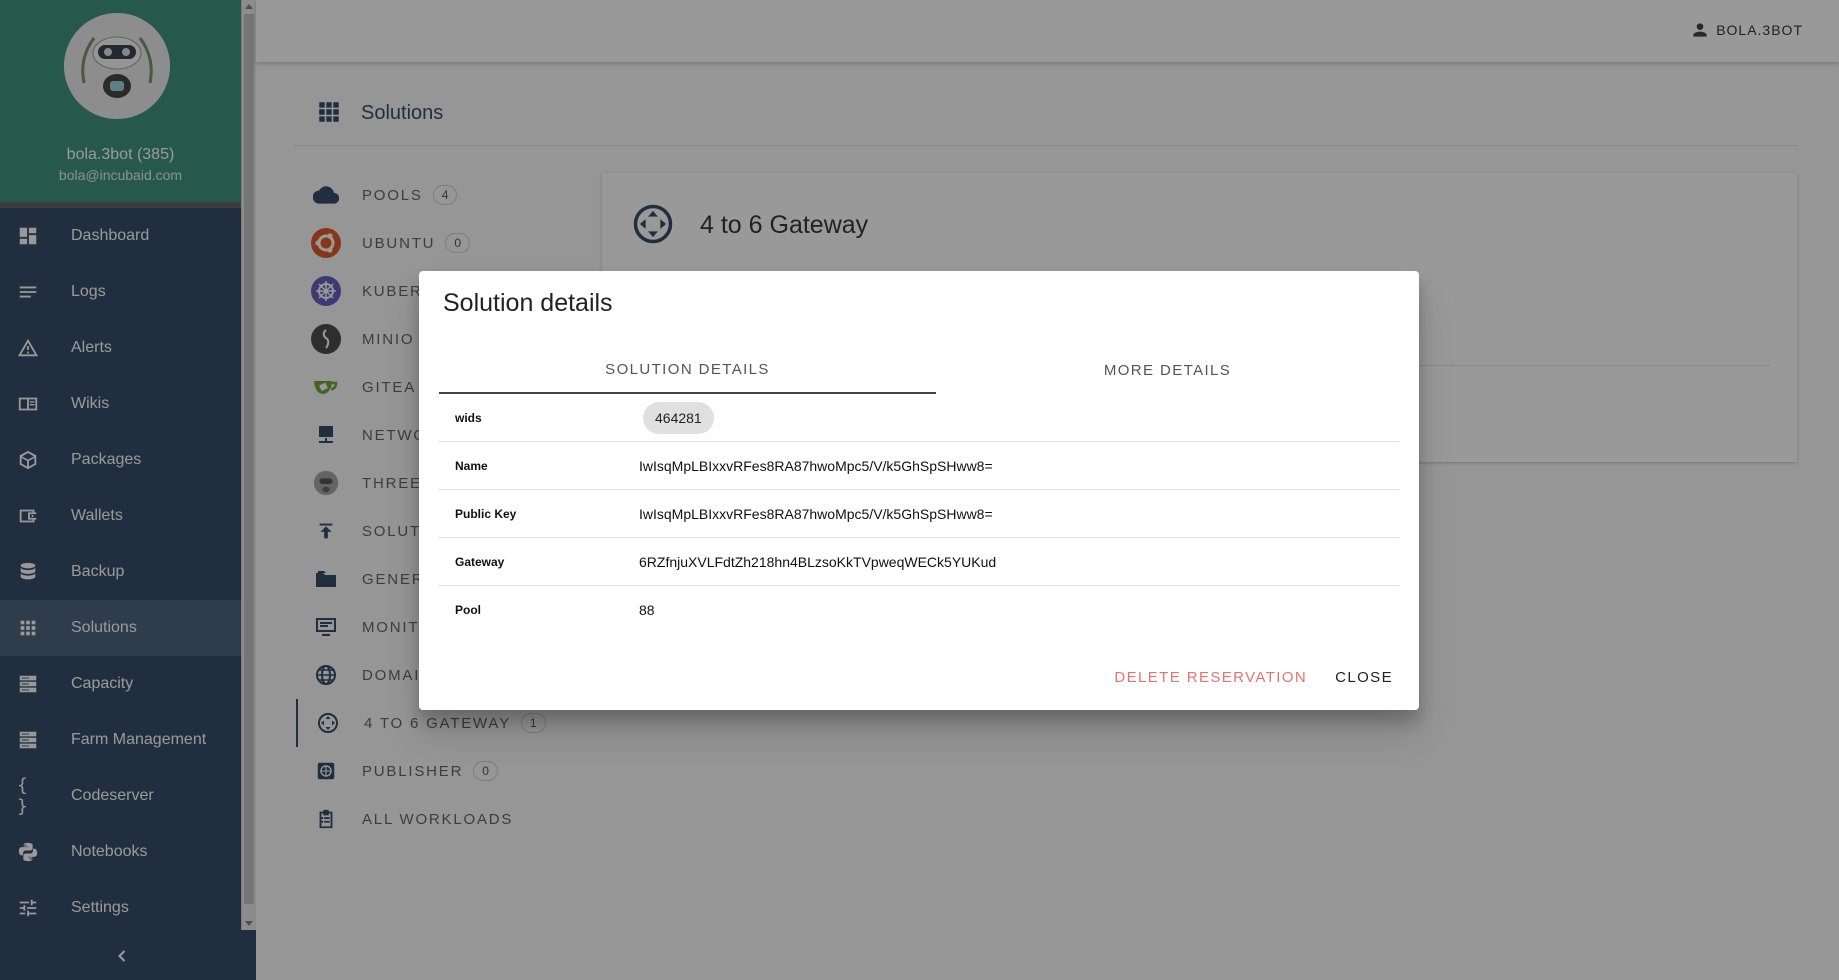  I want to click on dialog-actions: DELETE RESERVATION CLOSE, so click(1253, 677).